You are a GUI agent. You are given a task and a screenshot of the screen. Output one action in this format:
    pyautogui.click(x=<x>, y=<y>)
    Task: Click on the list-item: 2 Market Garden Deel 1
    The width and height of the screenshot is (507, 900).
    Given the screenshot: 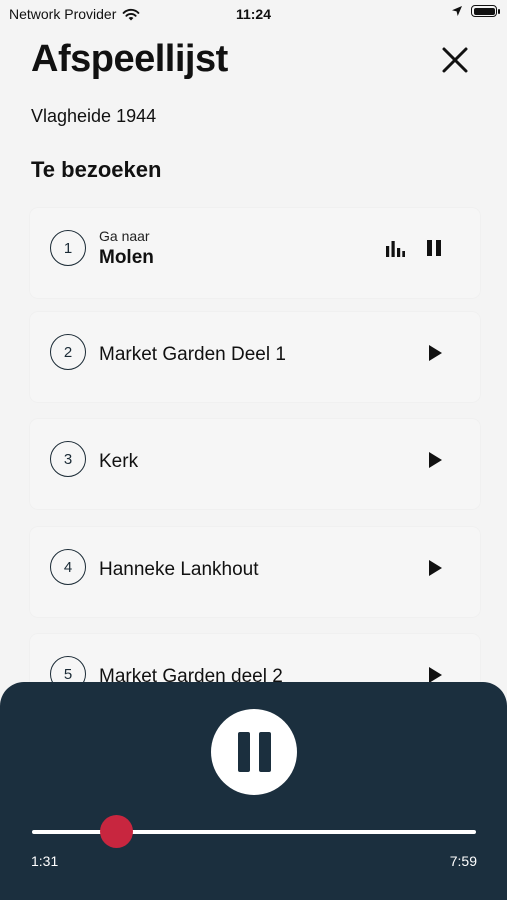 What is the action you would take?
    pyautogui.click(x=255, y=357)
    